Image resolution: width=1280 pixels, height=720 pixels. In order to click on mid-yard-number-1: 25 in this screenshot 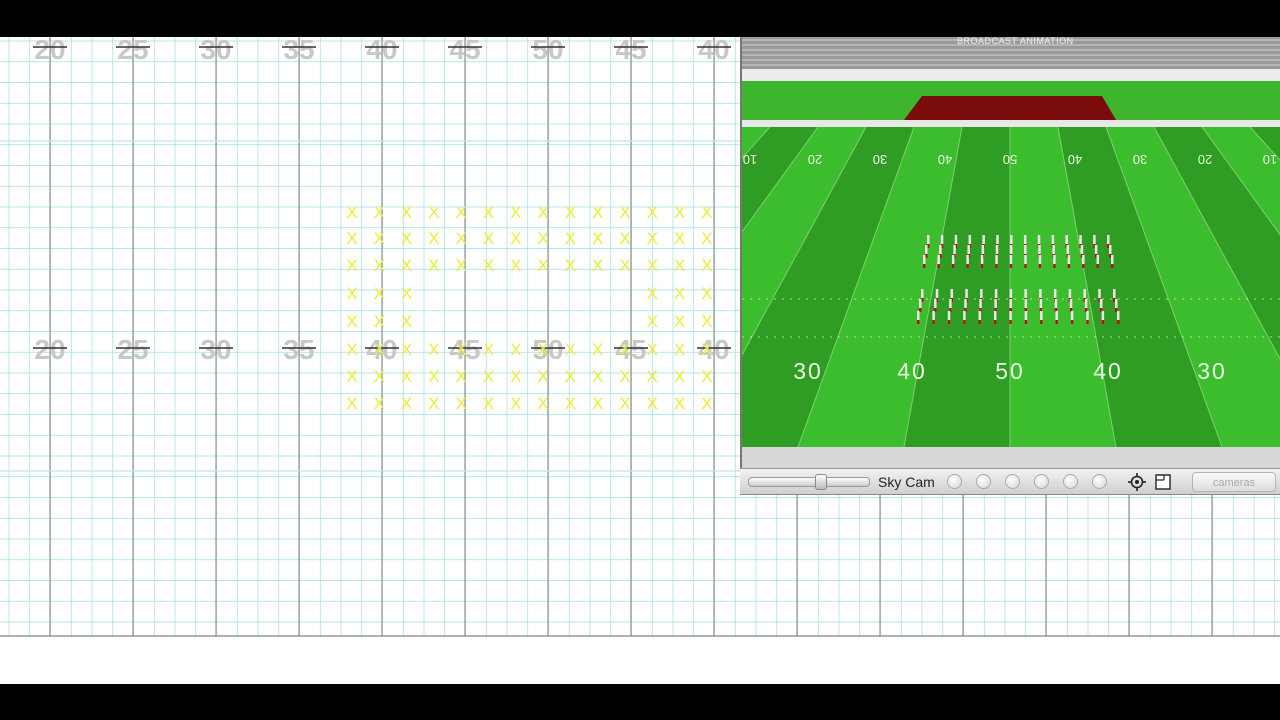, I will do `click(132, 349)`.